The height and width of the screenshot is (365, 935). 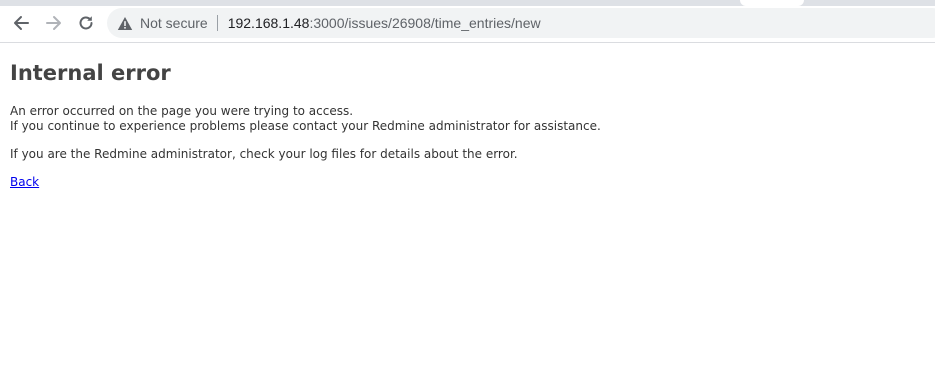 I want to click on page-title: Internal error, so click(x=90, y=73).